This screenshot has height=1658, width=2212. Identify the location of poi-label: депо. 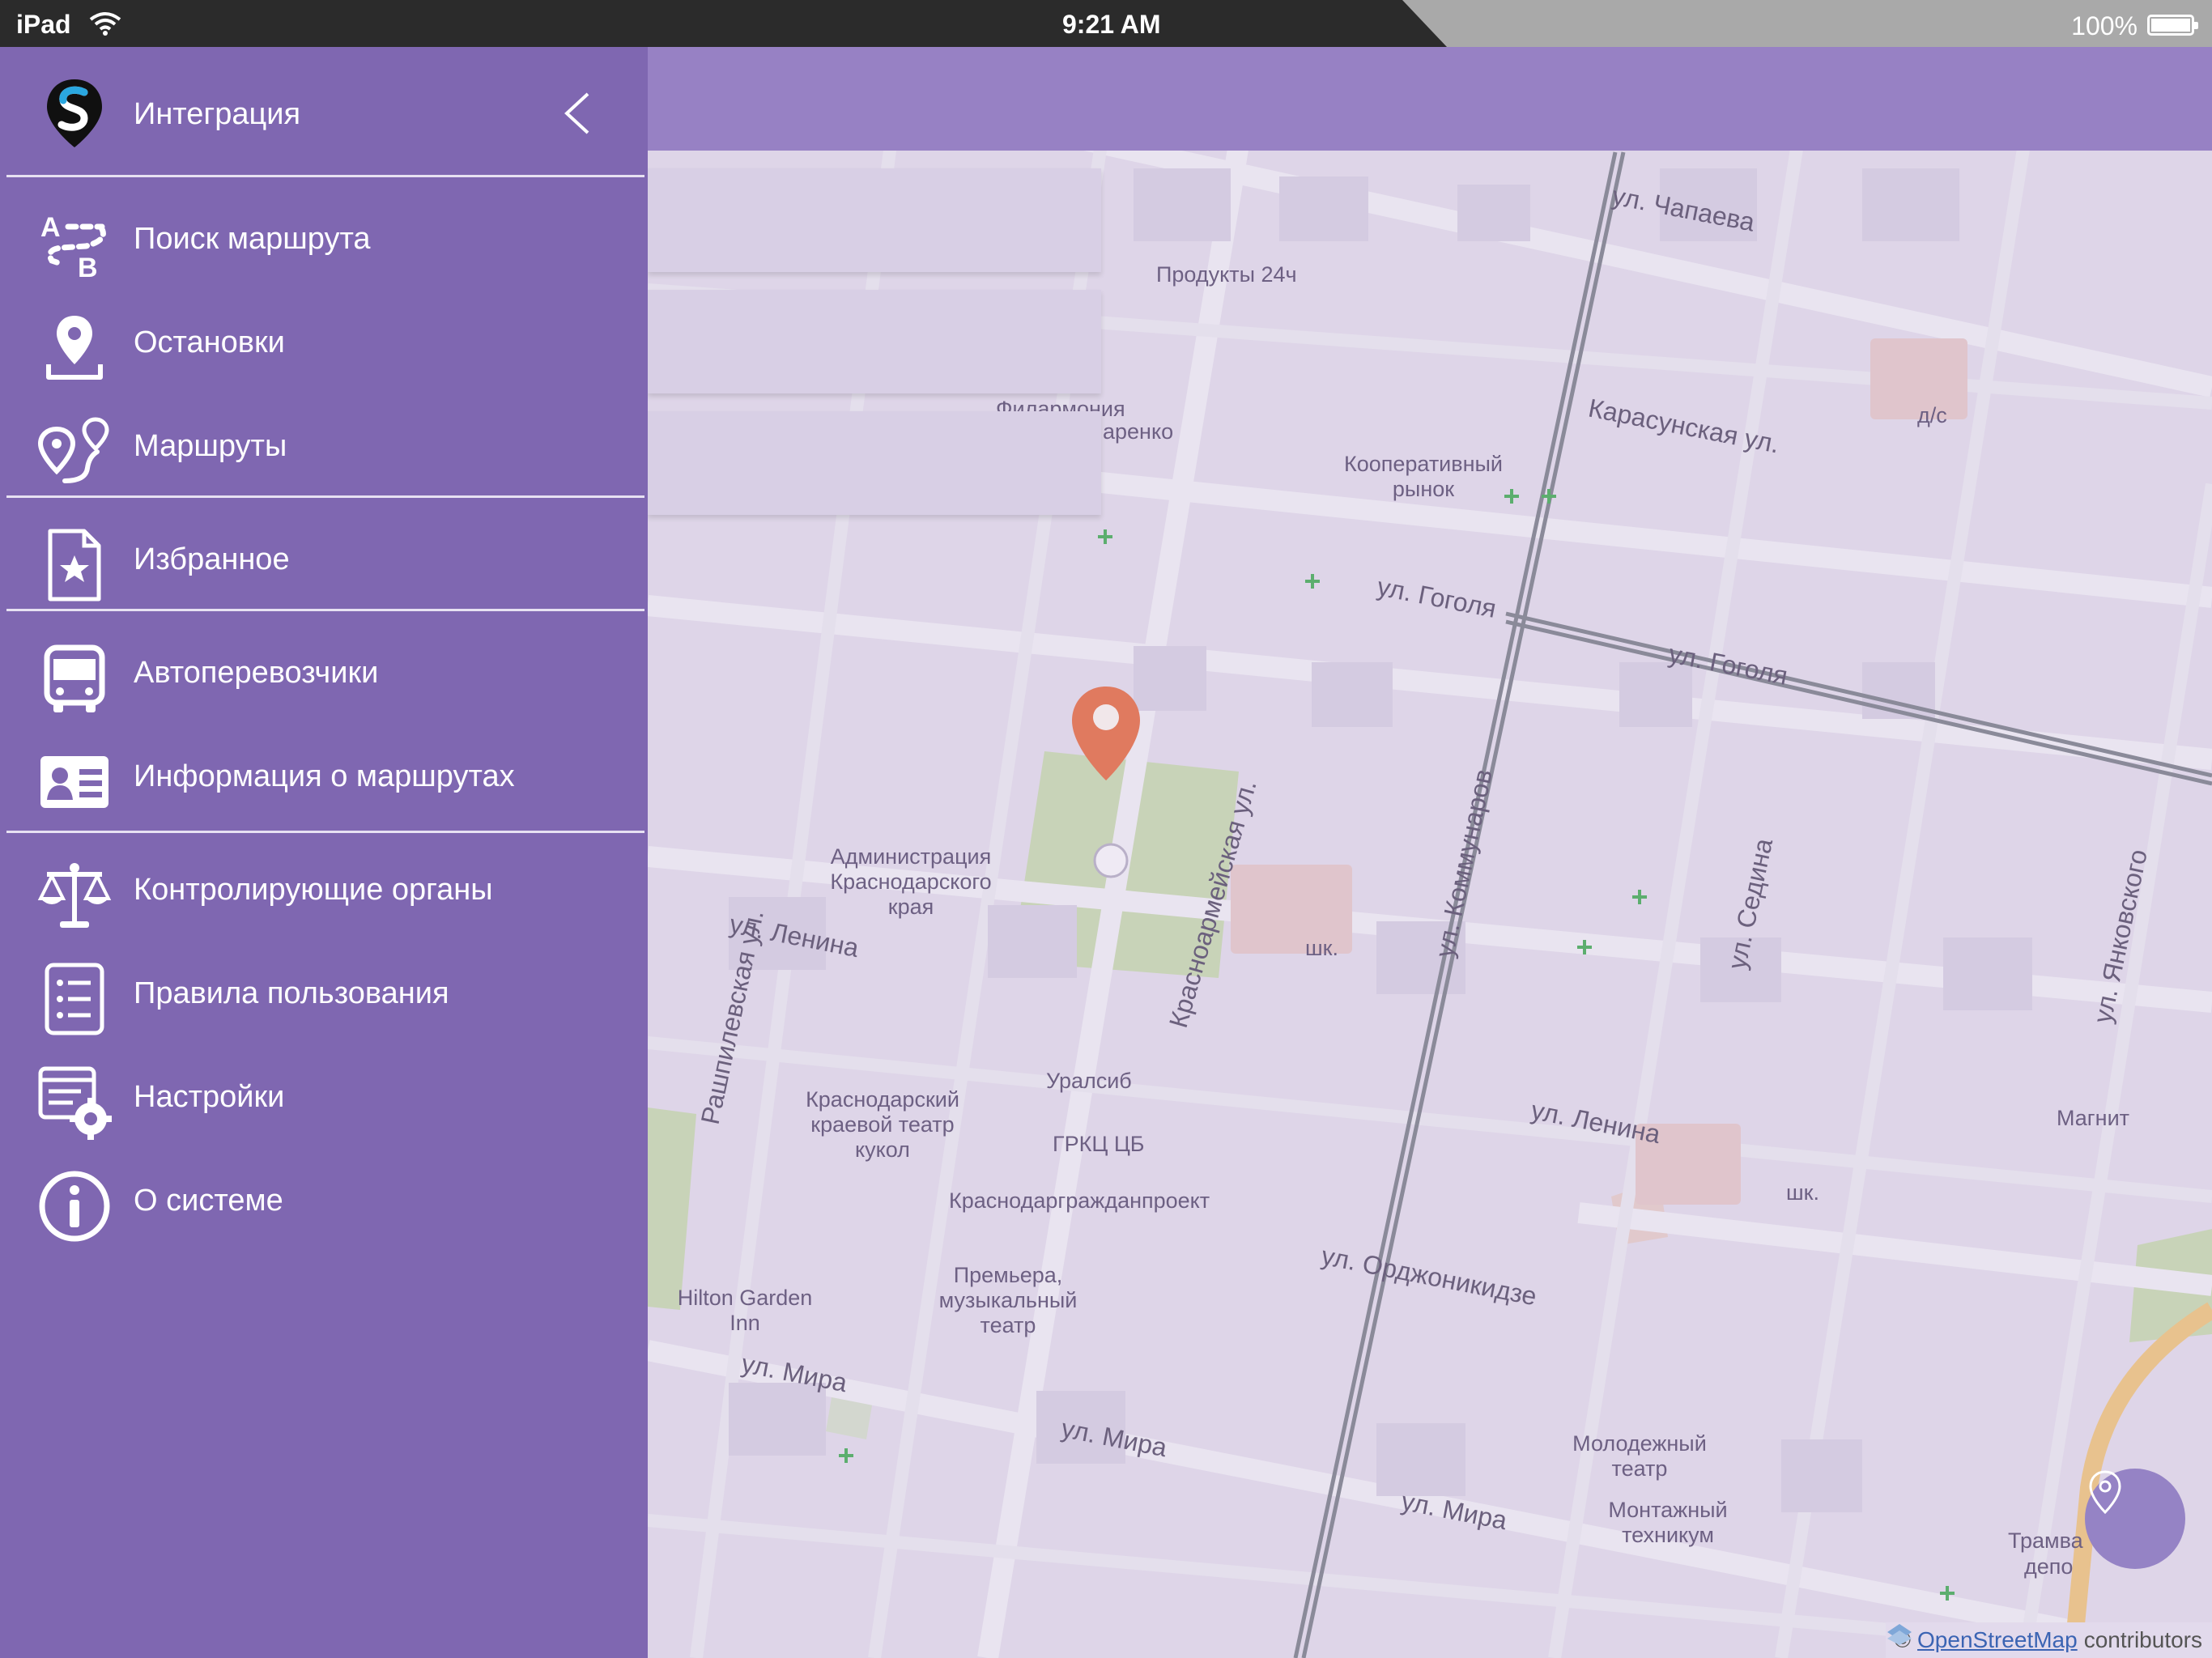
(2049, 1566).